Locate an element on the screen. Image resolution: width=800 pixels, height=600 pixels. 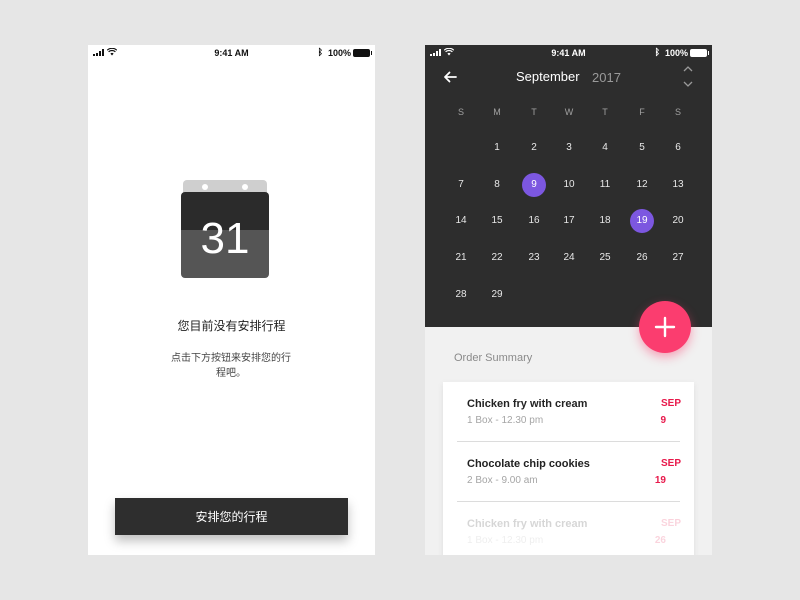
weekday-label: W is located at coordinates (569, 112).